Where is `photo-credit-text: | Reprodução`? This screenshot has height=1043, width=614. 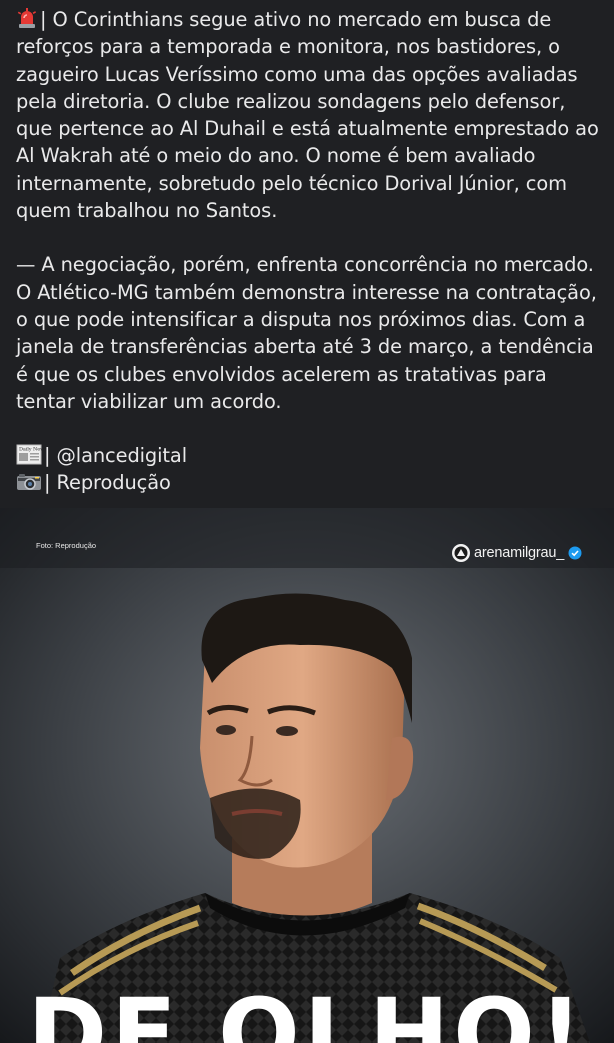 photo-credit-text: | Reprodução is located at coordinates (107, 483).